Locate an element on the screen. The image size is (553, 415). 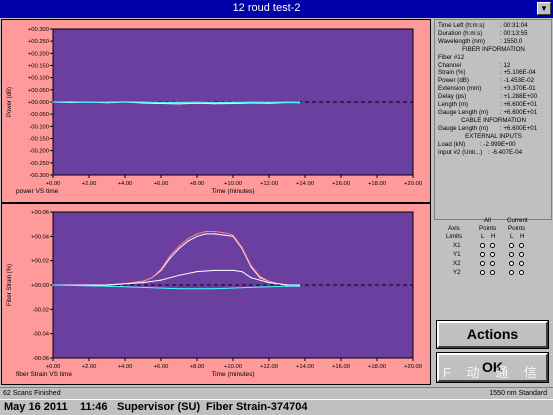
input2-label: Input #2 (Unit...) is located at coordinates (460, 152).